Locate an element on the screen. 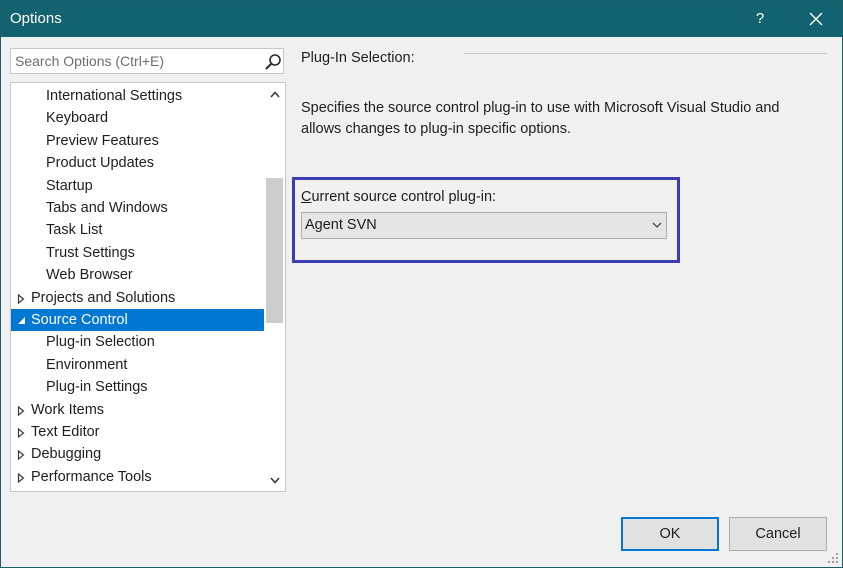 The width and height of the screenshot is (843, 568). tree-item-label: Web Browser is located at coordinates (89, 275).